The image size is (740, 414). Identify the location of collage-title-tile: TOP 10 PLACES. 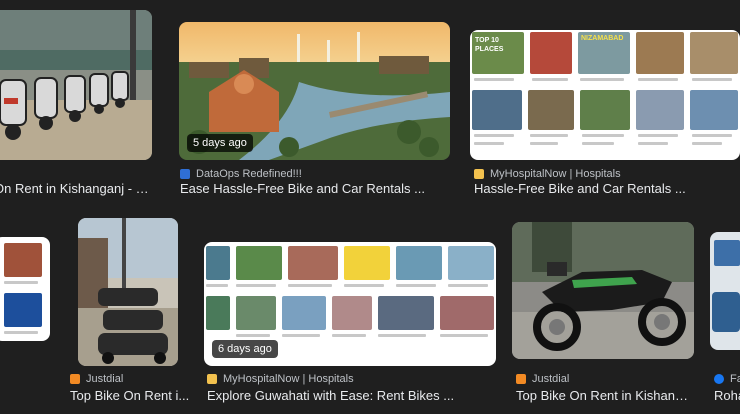
(498, 53).